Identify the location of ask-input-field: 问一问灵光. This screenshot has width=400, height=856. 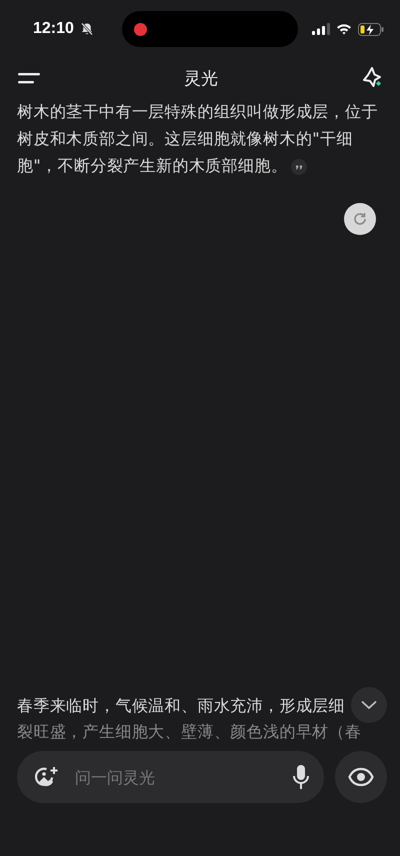
(175, 777).